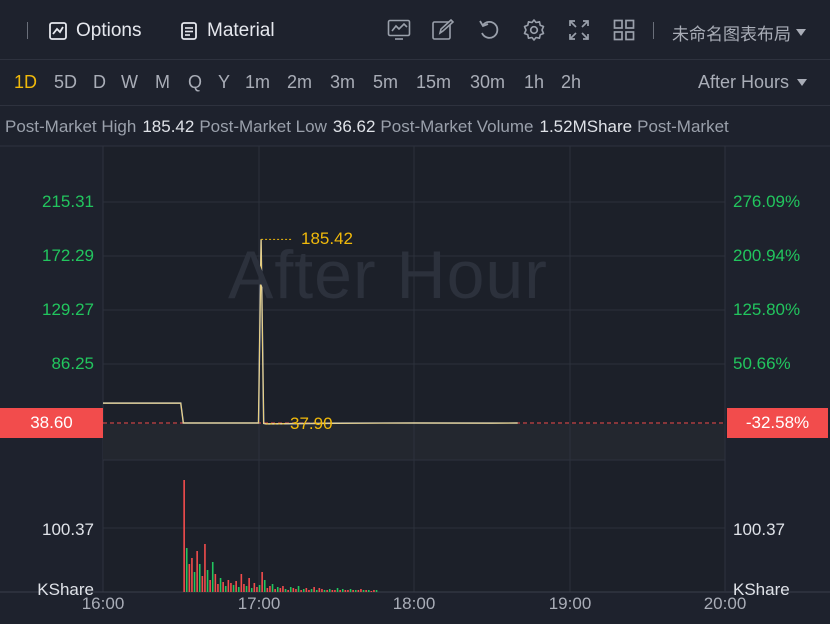  Describe the element at coordinates (388, 275) in the screenshot. I see `watermark: After Hour` at that location.